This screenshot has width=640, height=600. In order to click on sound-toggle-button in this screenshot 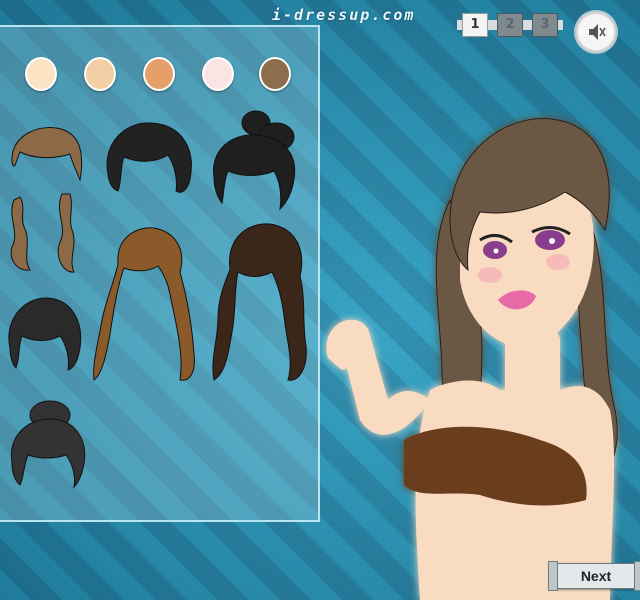, I will do `click(596, 32)`.